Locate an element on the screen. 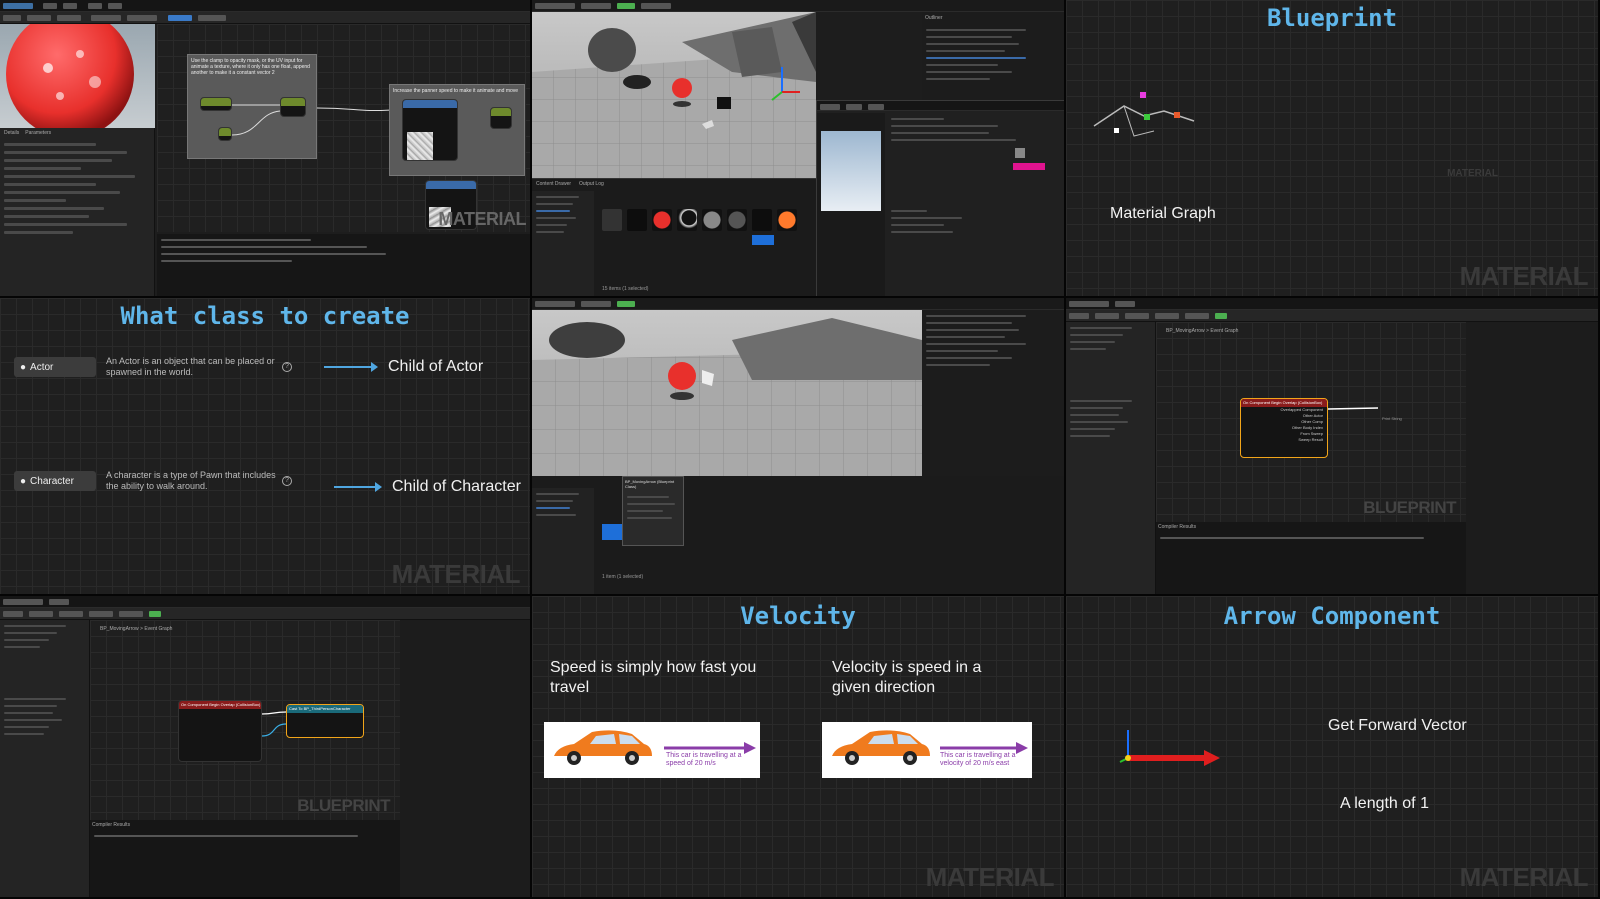 This screenshot has width=1600, height=899. preview-sphere is located at coordinates (70, 76).